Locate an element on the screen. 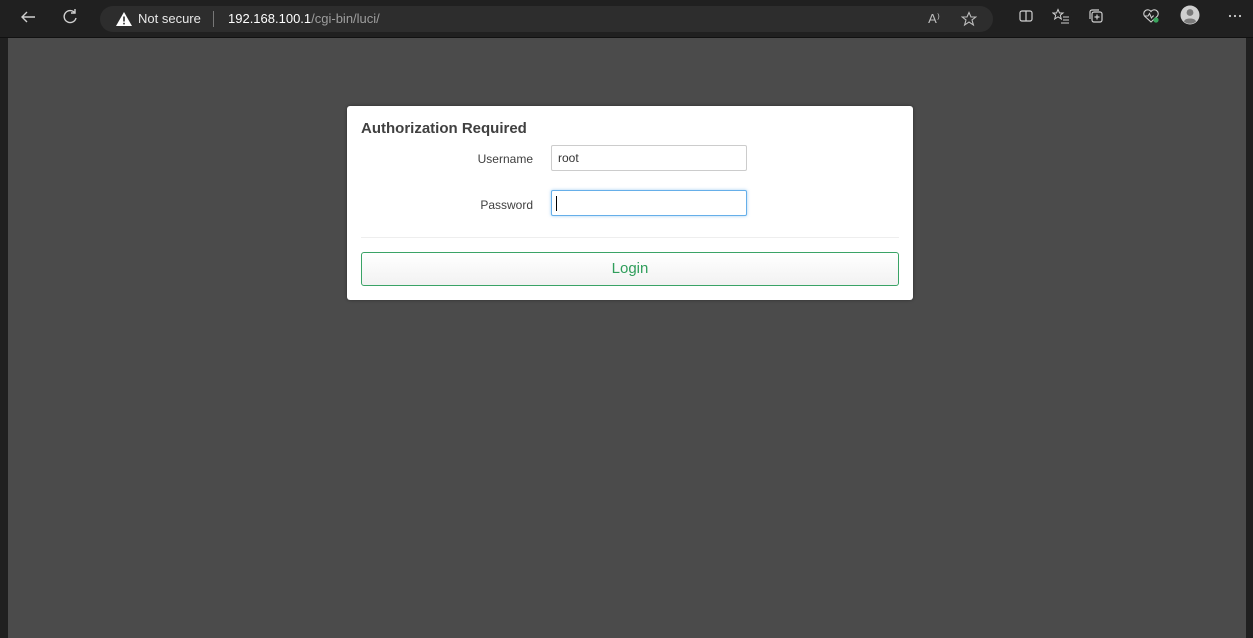 Image resolution: width=1253 pixels, height=638 pixels. username-field is located at coordinates (649, 158).